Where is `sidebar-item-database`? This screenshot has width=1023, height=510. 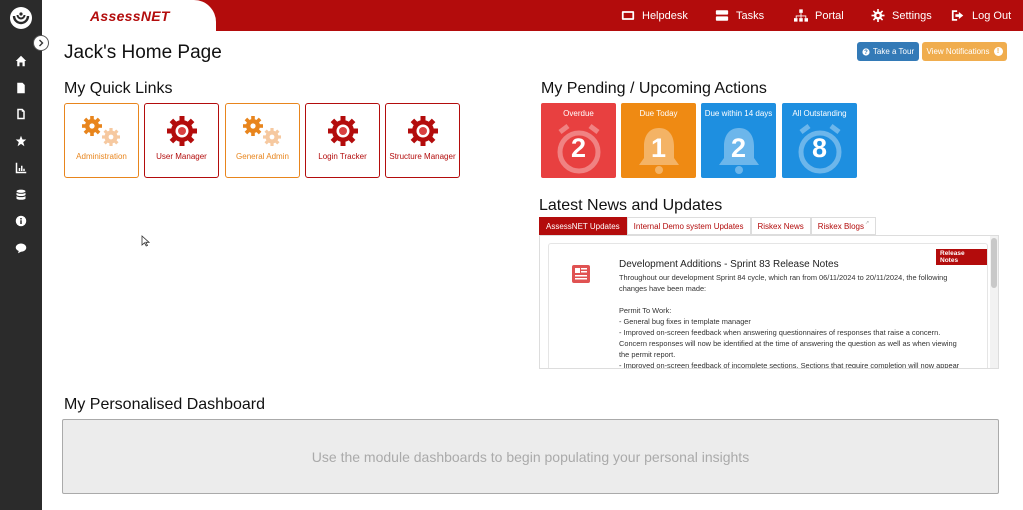
sidebar-item-database is located at coordinates (21, 195).